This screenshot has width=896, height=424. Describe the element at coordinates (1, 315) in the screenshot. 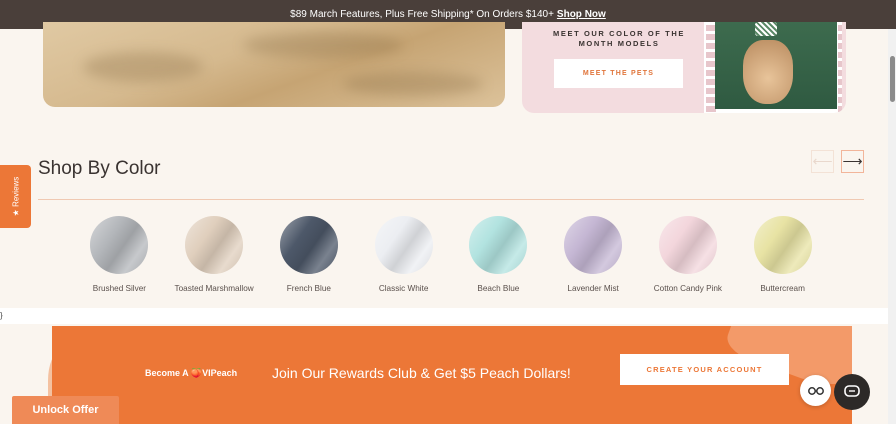

I see `stray-character: }` at that location.